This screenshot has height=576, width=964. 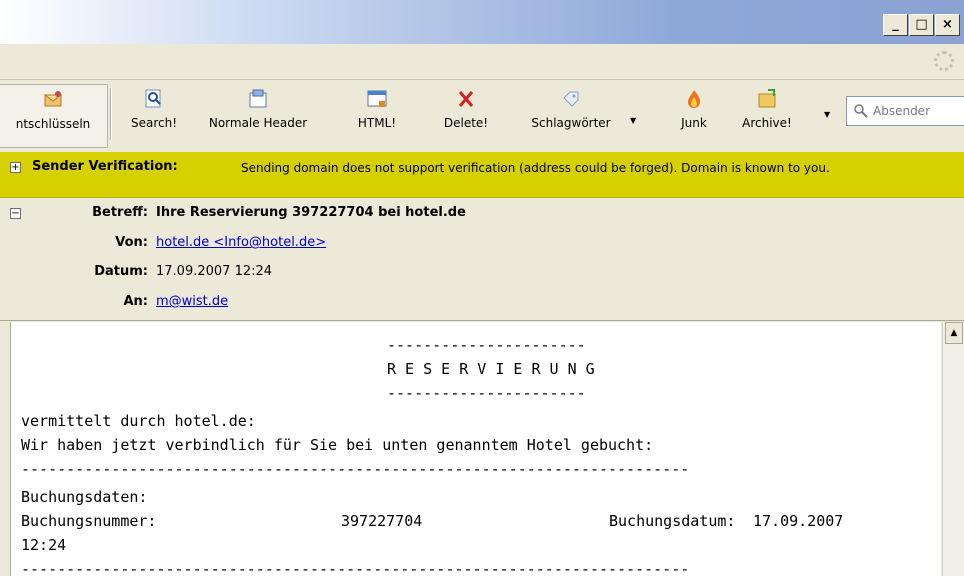 I want to click on normal-headers-label: Normale Header, so click(x=258, y=123).